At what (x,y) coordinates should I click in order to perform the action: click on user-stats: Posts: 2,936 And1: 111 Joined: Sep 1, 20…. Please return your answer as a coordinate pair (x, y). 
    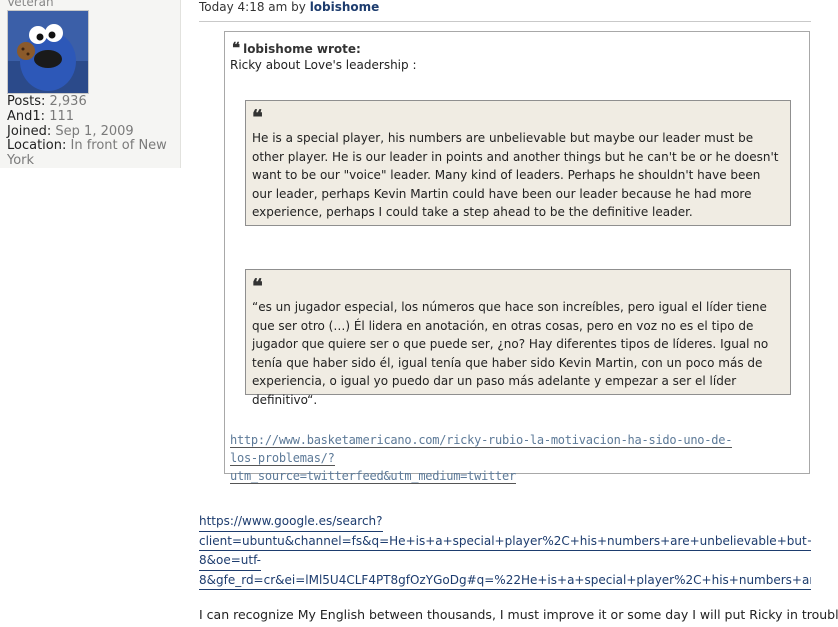
    Looking at the image, I should click on (91, 131).